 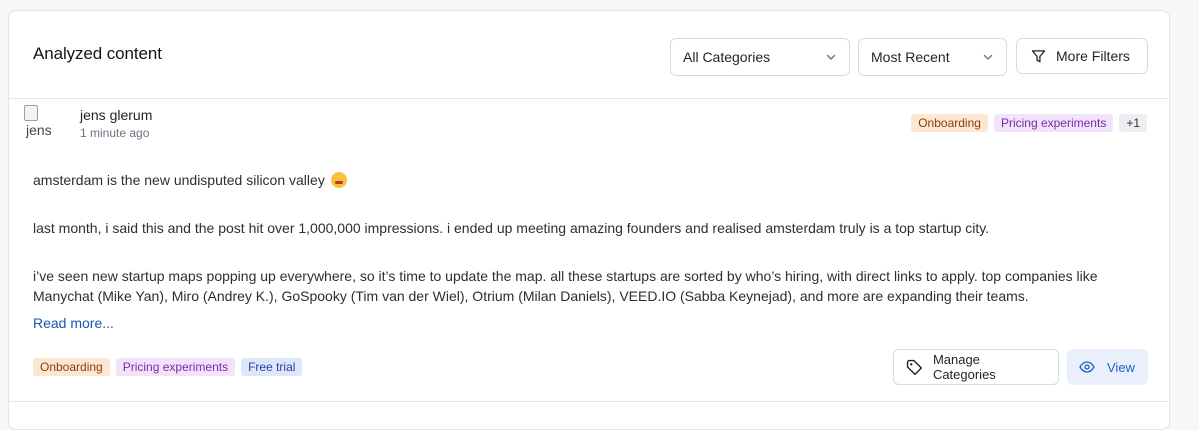 What do you see at coordinates (589, 401) in the screenshot?
I see `post-divider` at bounding box center [589, 401].